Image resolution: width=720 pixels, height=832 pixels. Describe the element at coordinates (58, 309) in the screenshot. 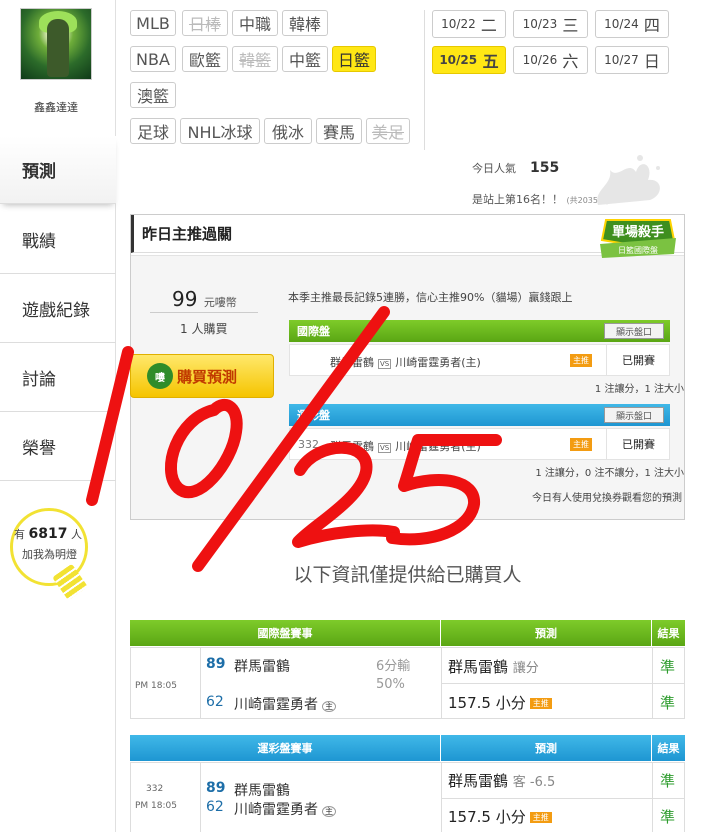

I see `sidebar-item-game-log: 遊戲紀錄` at that location.